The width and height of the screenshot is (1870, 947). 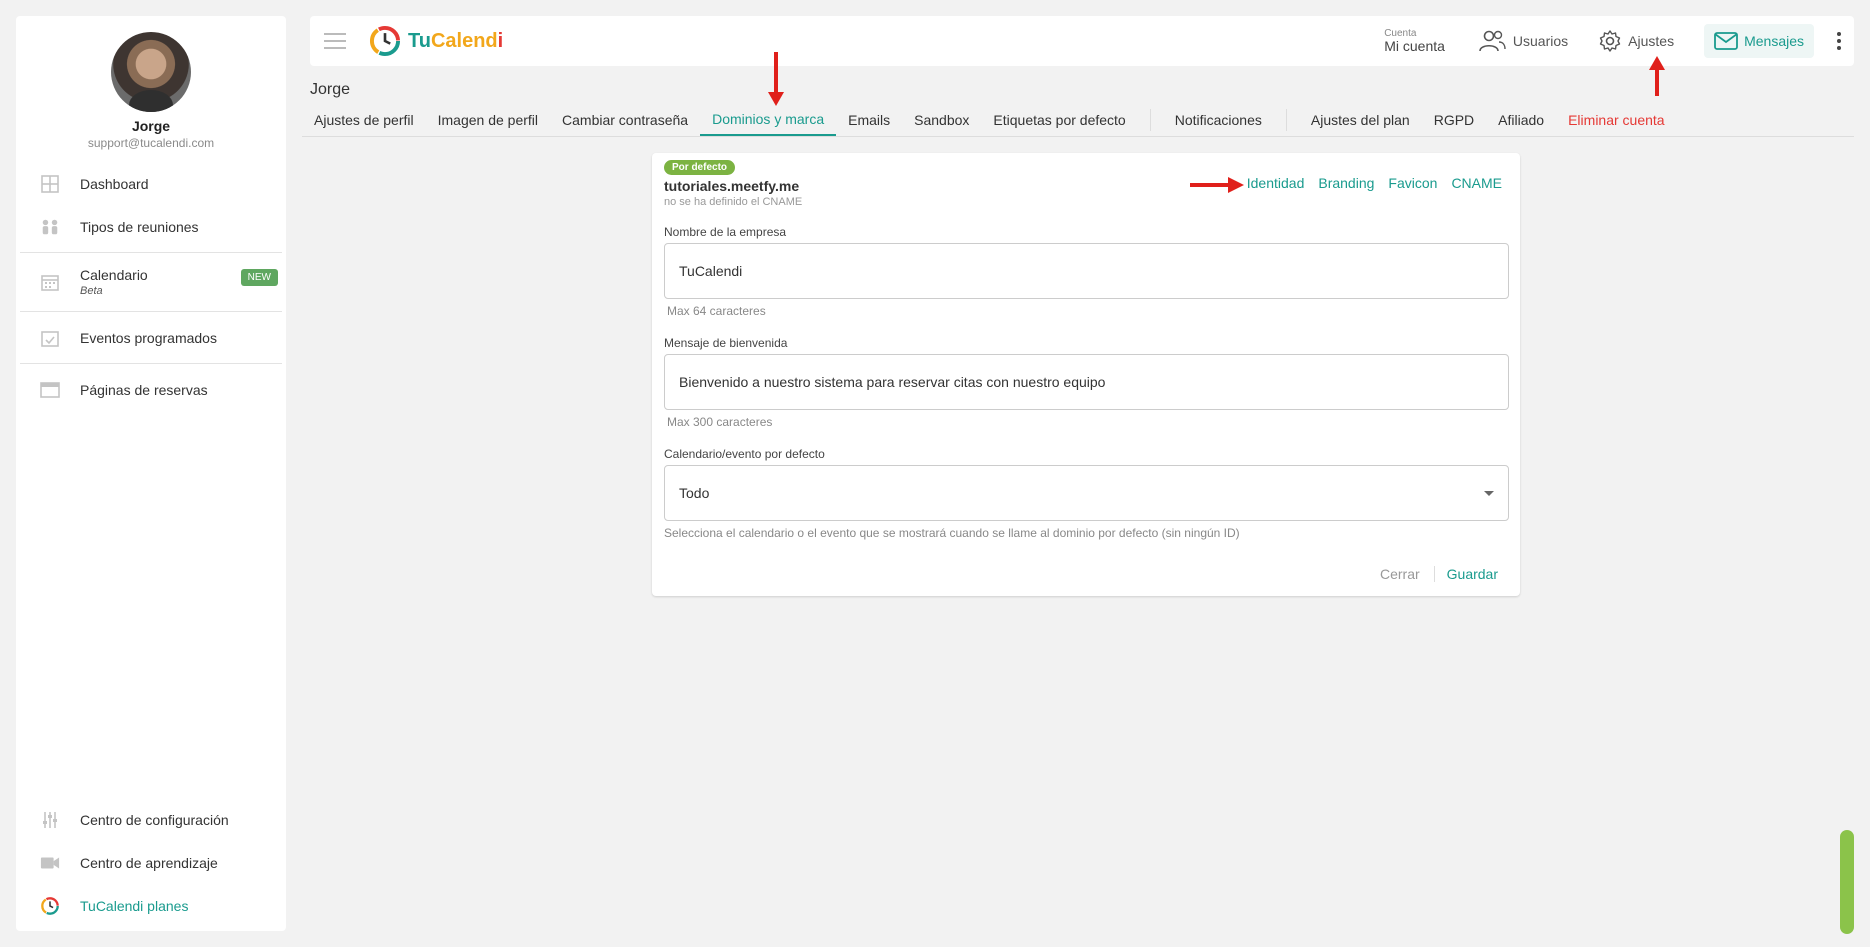 I want to click on tab-gdpr: RGPD, so click(x=1454, y=120).